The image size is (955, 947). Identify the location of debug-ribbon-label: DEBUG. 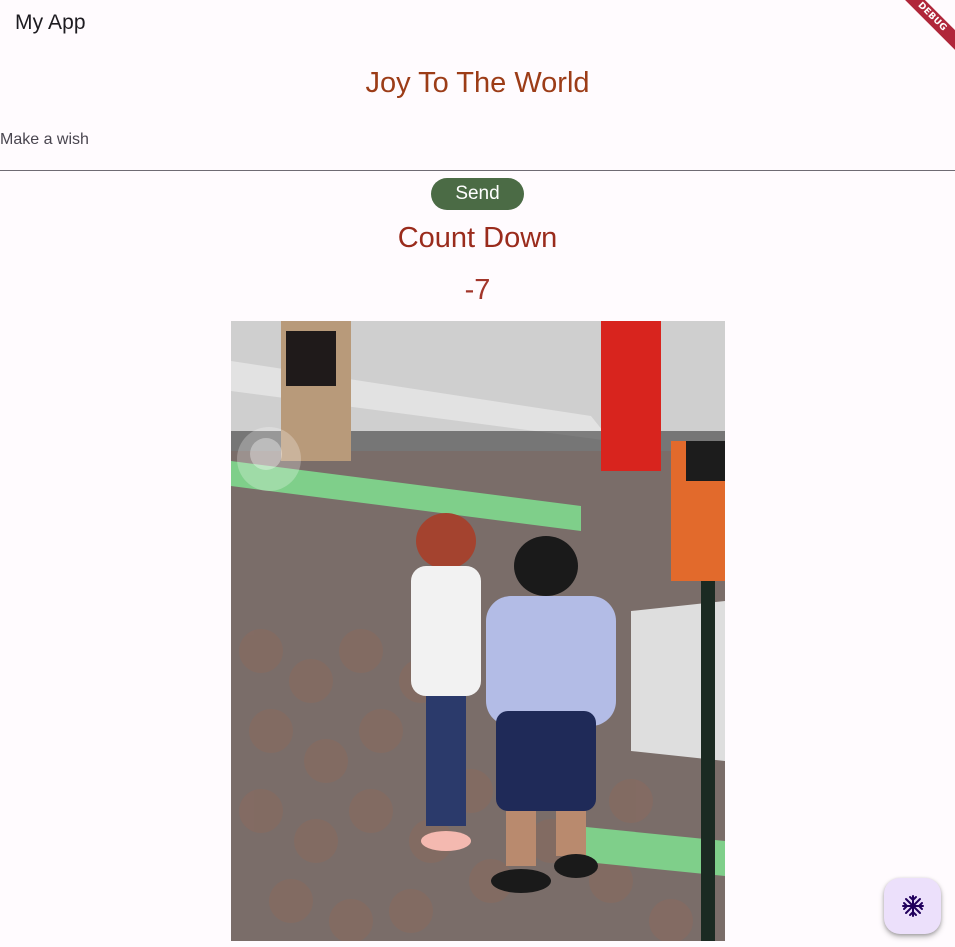
(925, 27).